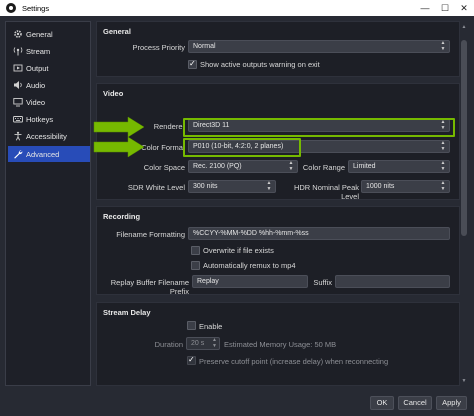 This screenshot has width=474, height=416. What do you see at coordinates (191, 325) in the screenshot?
I see `enable-delay-checkbox` at bounding box center [191, 325].